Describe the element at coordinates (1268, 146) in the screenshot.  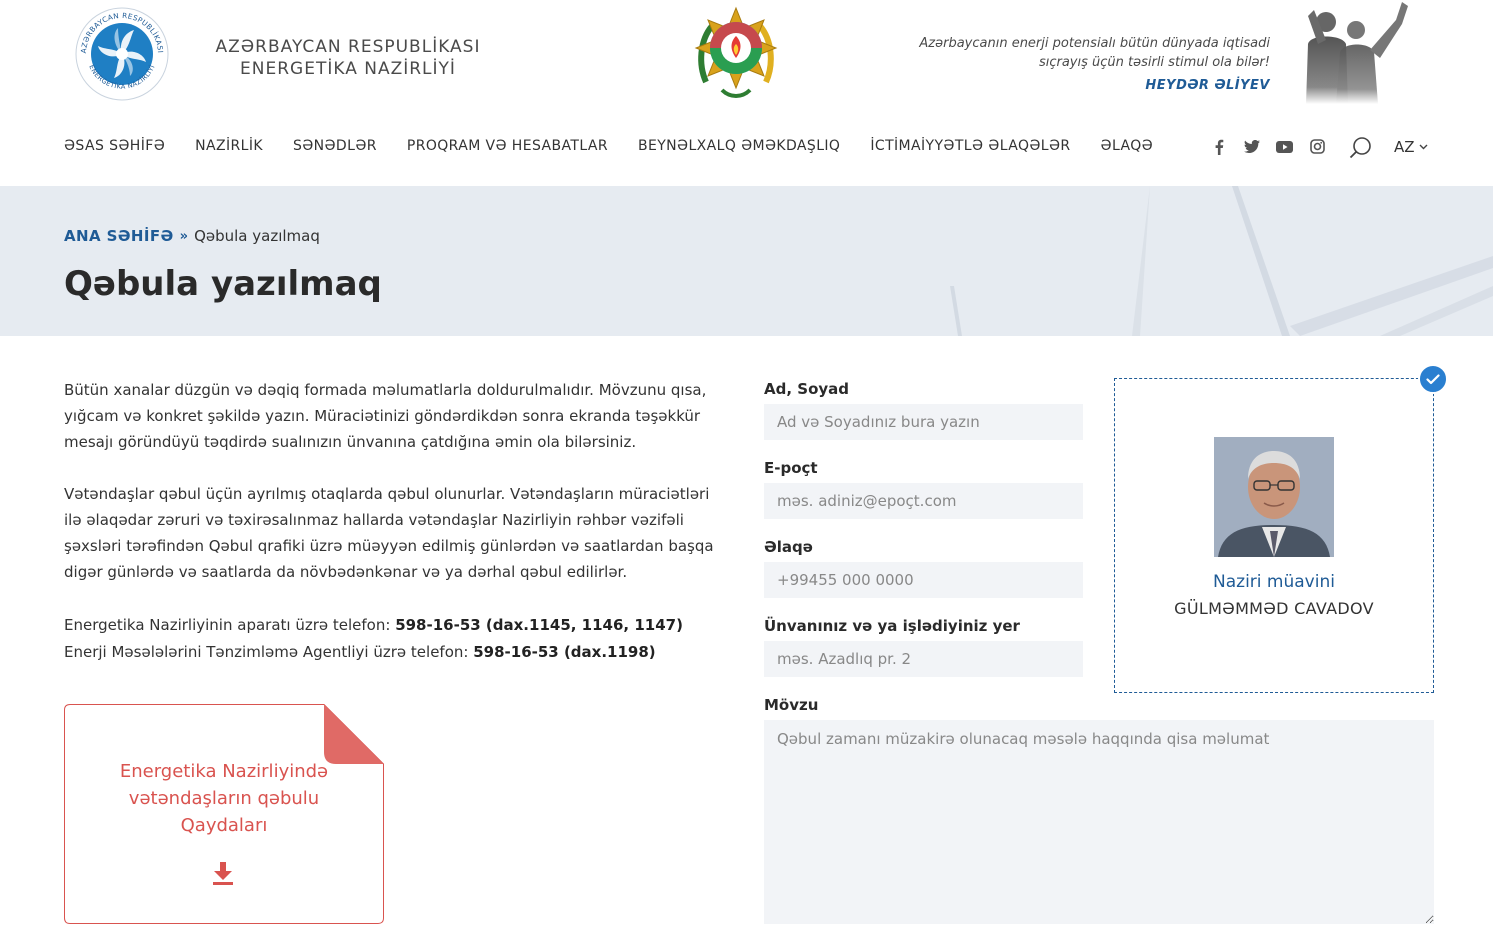
I see `social-links` at that location.